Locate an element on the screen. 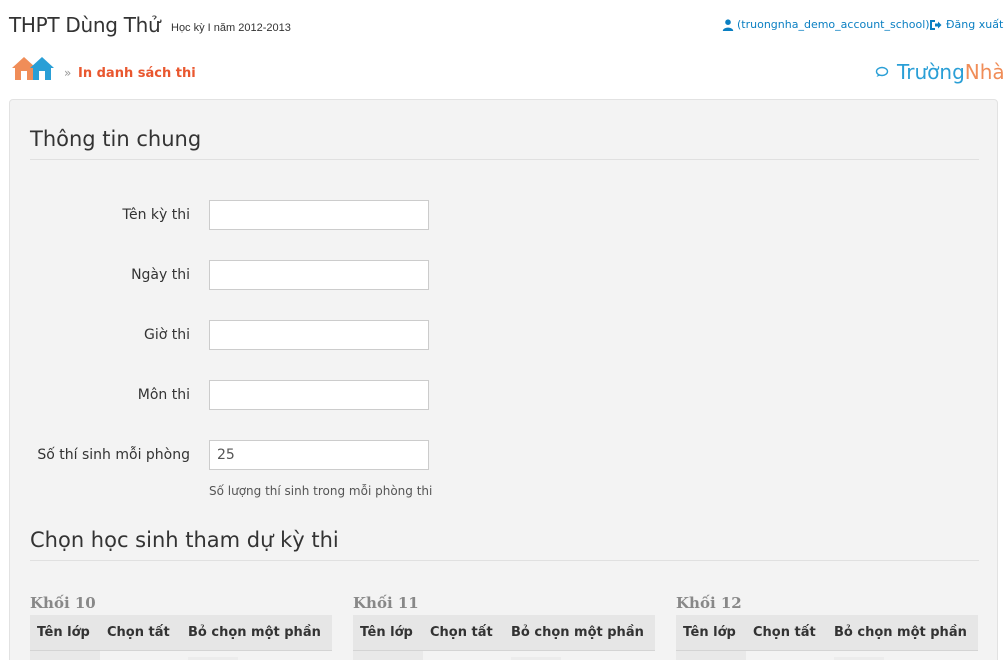  exam-name-input is located at coordinates (319, 215).